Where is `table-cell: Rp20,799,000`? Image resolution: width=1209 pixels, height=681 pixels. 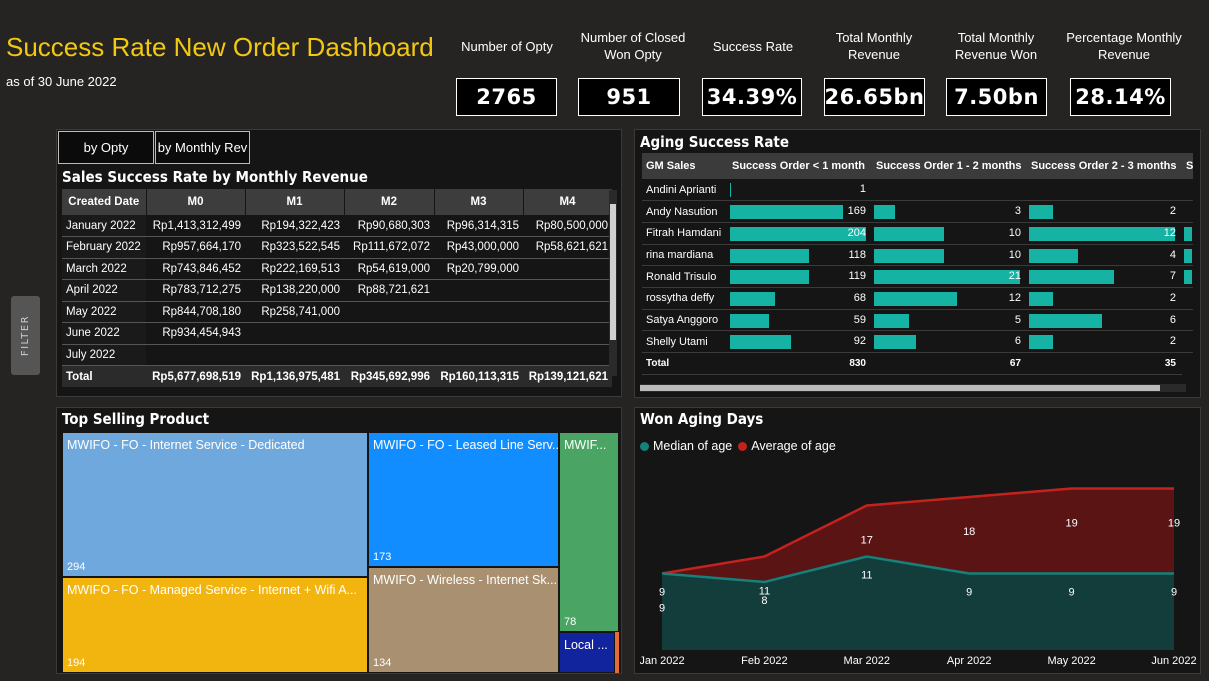
table-cell: Rp20,799,000 is located at coordinates (478, 269).